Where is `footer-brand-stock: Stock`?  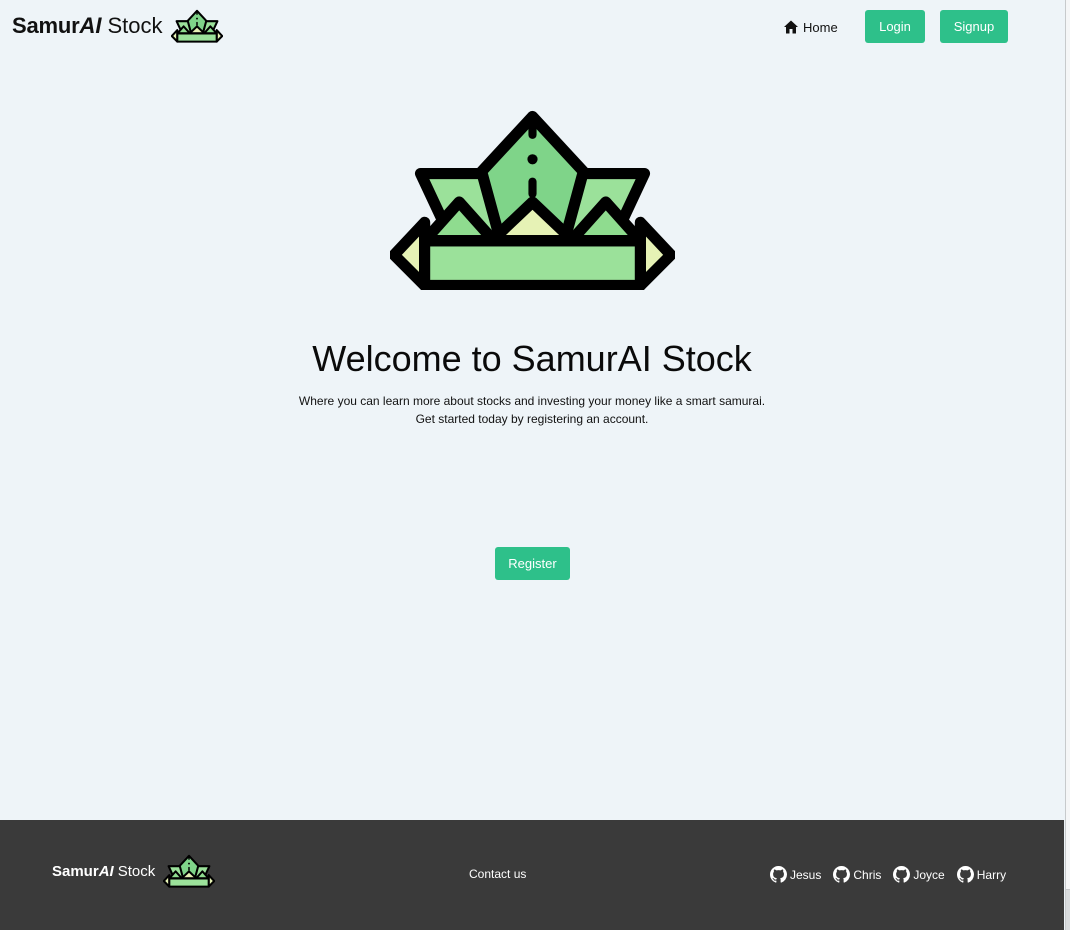 footer-brand-stock: Stock is located at coordinates (136, 871).